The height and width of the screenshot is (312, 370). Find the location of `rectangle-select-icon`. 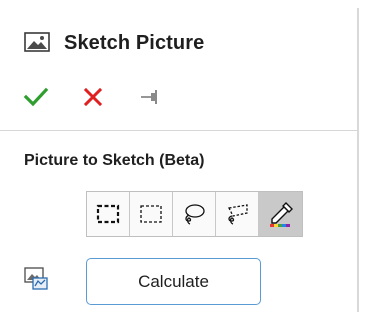

rectangle-select-icon is located at coordinates (108, 214).